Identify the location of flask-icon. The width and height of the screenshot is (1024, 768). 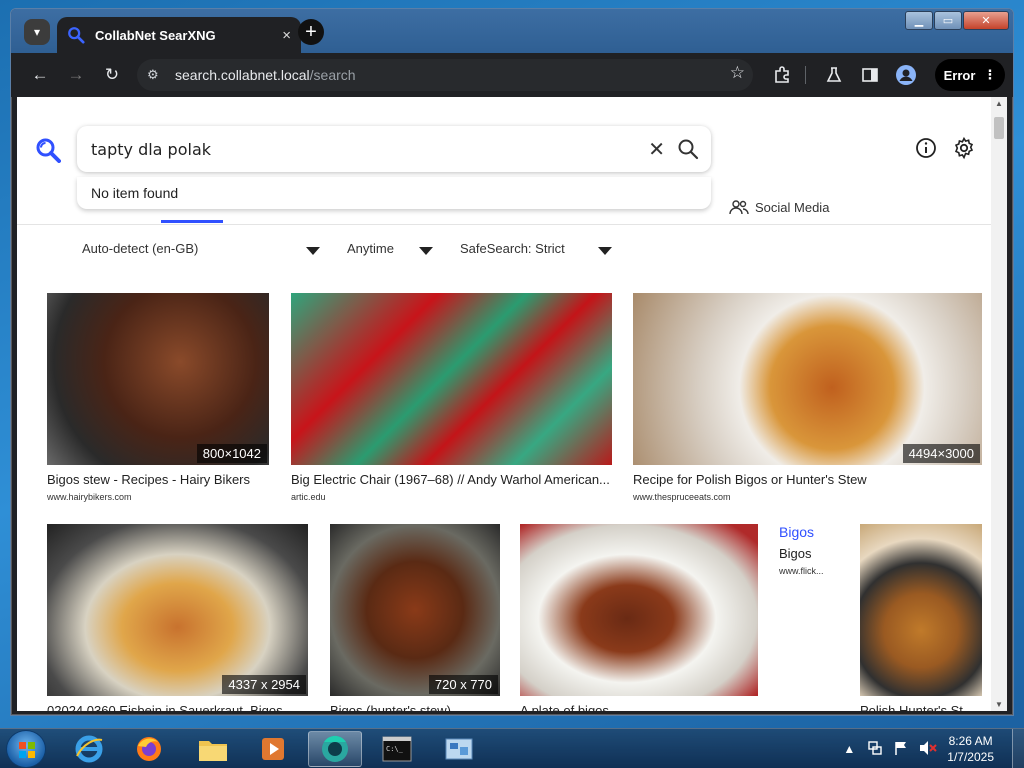
(834, 74).